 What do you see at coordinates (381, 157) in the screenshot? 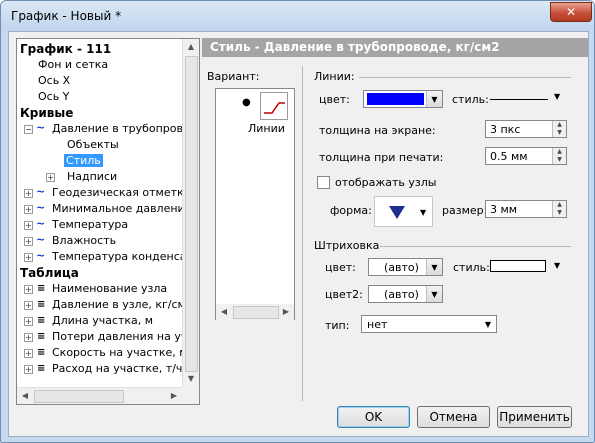
I see `width-print-label: толщина при печати:` at bounding box center [381, 157].